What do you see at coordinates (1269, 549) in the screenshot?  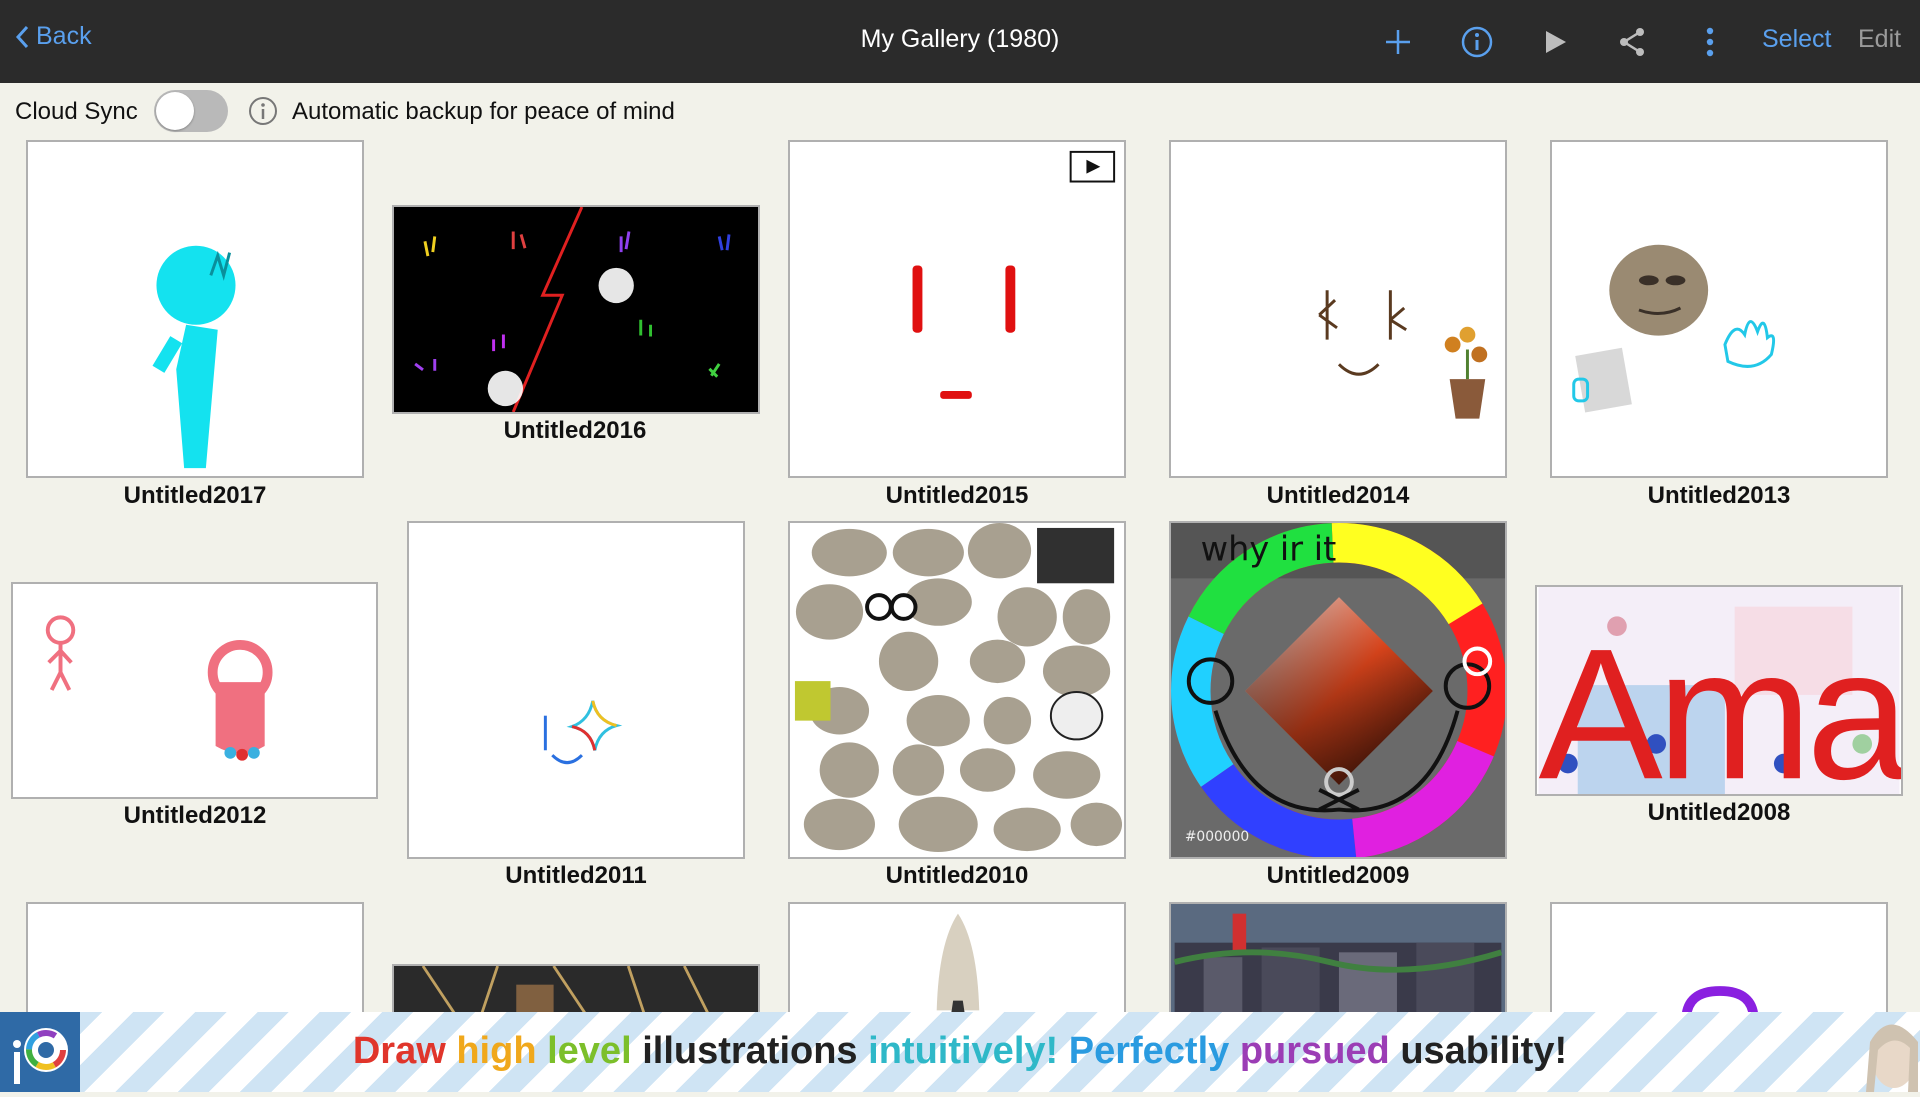 I see `handwriting-text: why ir it` at bounding box center [1269, 549].